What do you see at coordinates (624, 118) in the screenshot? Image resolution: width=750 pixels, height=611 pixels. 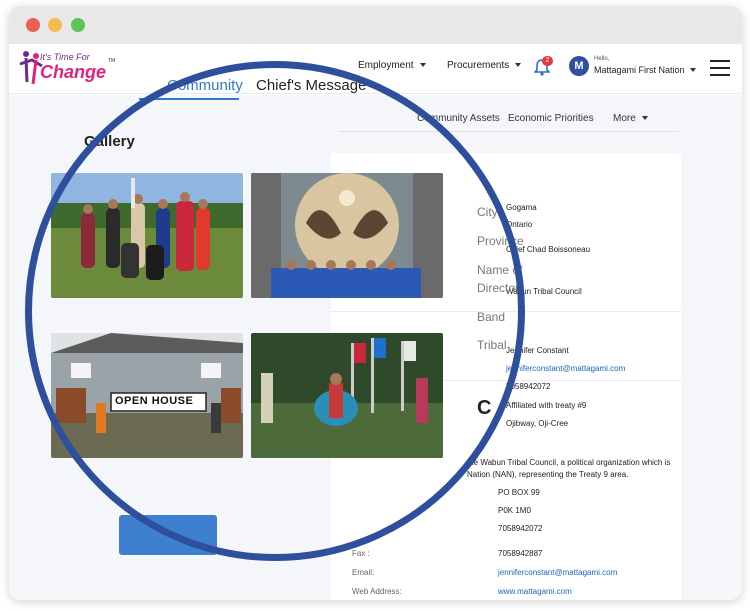 I see `more-label: More` at bounding box center [624, 118].